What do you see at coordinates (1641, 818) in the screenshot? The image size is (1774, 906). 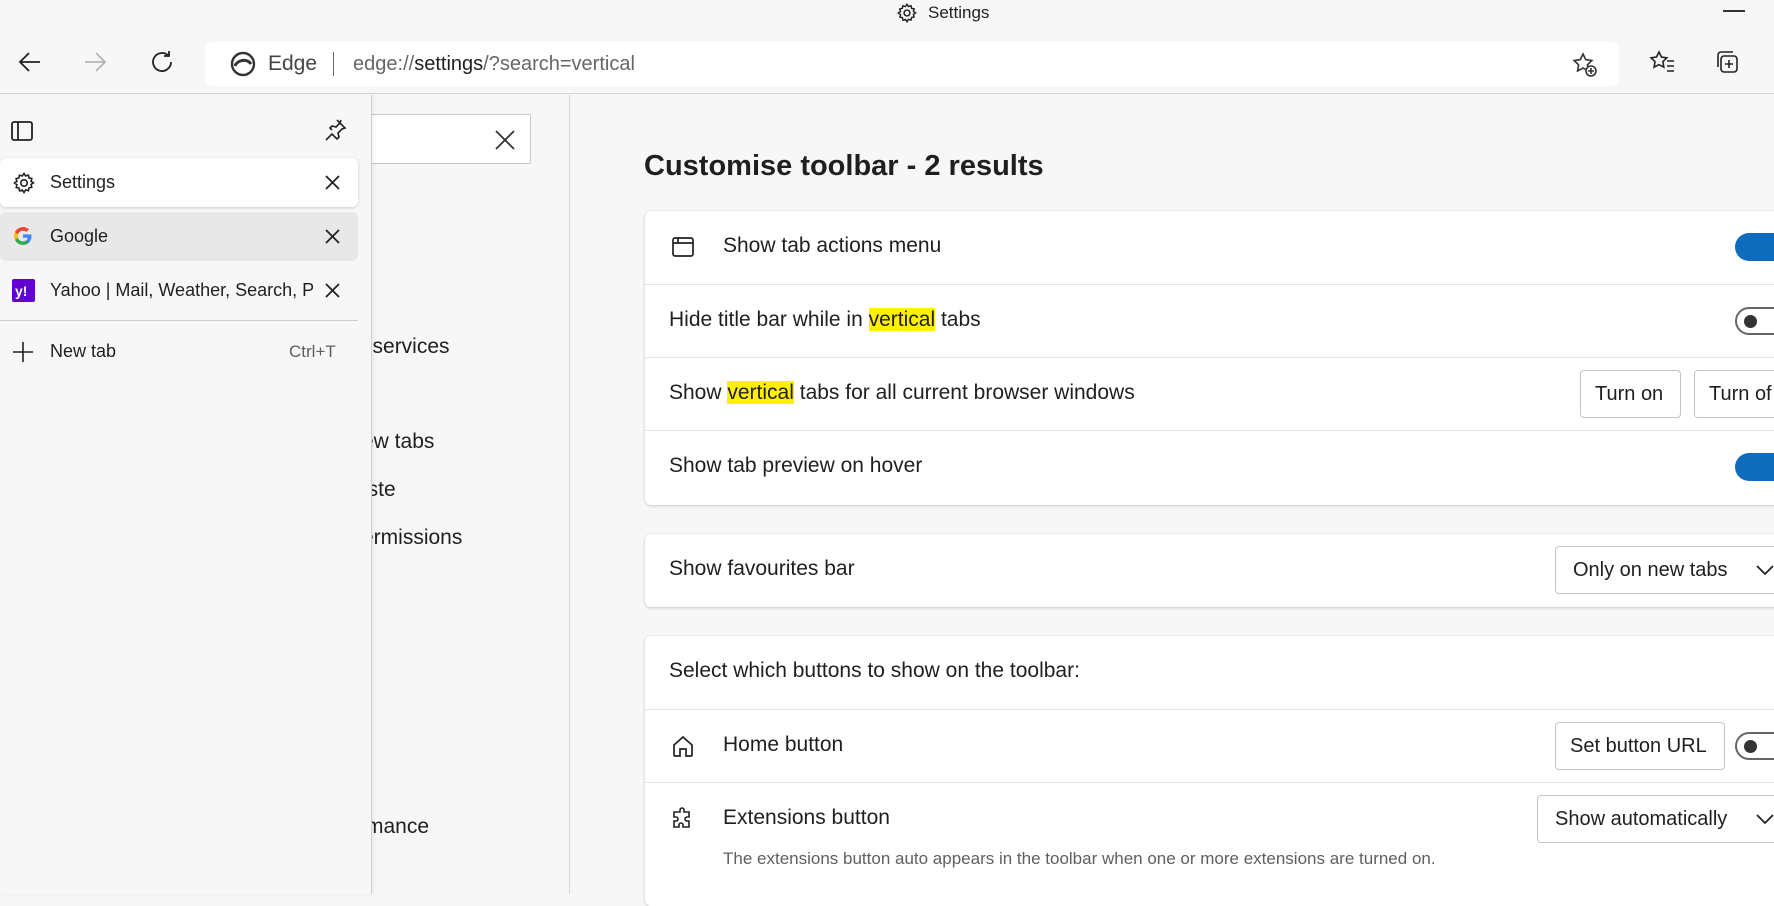 I see `select-value: Show automatically` at bounding box center [1641, 818].